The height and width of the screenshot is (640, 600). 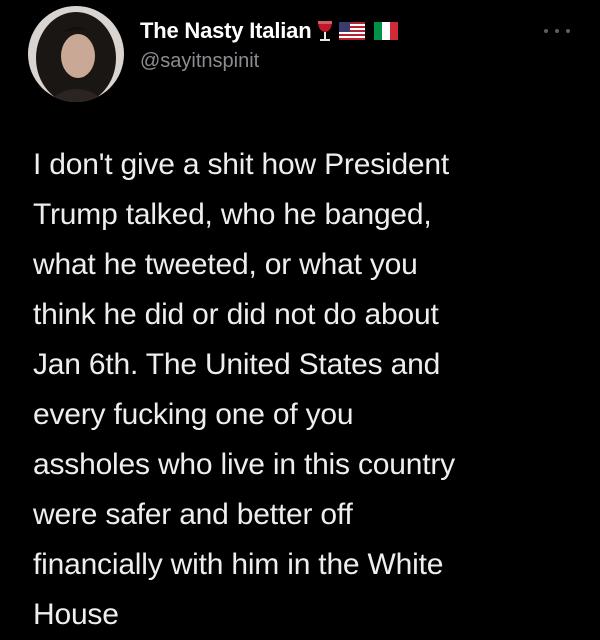 I want to click on tweet-line: every fucking one of you, so click(x=193, y=414).